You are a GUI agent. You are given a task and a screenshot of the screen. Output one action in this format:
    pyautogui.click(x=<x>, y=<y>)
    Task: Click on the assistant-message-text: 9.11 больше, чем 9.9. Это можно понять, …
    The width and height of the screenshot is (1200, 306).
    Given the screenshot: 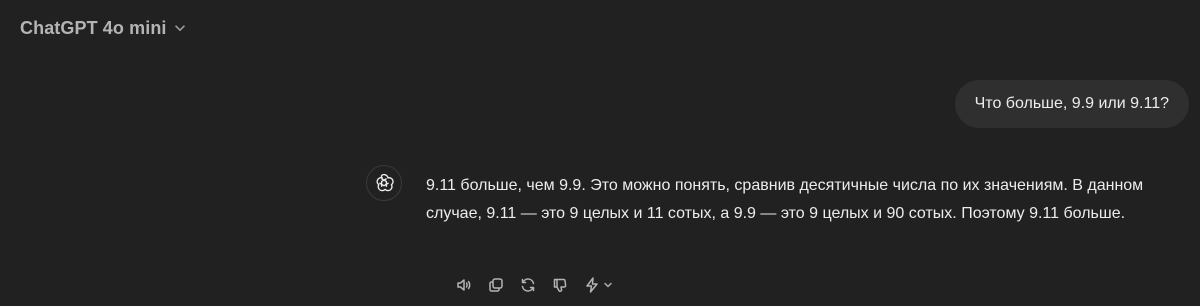 What is the action you would take?
    pyautogui.click(x=785, y=199)
    